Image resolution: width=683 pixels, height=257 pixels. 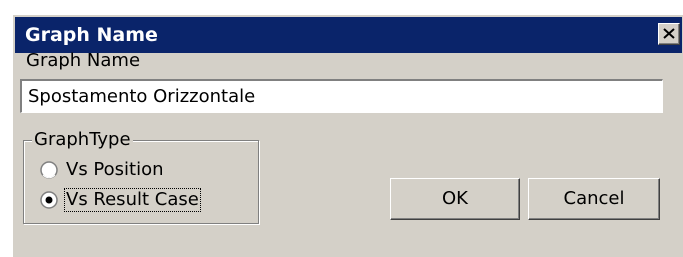 What do you see at coordinates (82, 140) in the screenshot?
I see `graph-type-legend: GraphType` at bounding box center [82, 140].